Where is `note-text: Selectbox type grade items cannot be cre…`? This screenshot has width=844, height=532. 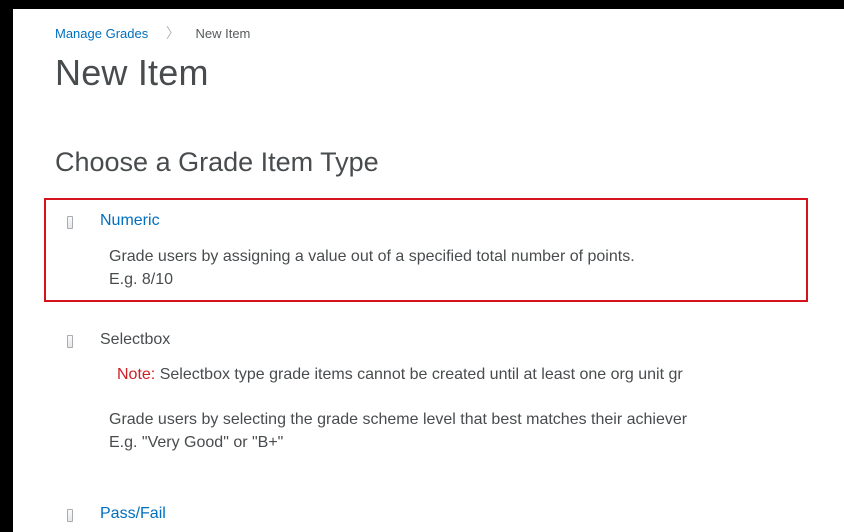 note-text: Selectbox type grade items cannot be cre… is located at coordinates (419, 374).